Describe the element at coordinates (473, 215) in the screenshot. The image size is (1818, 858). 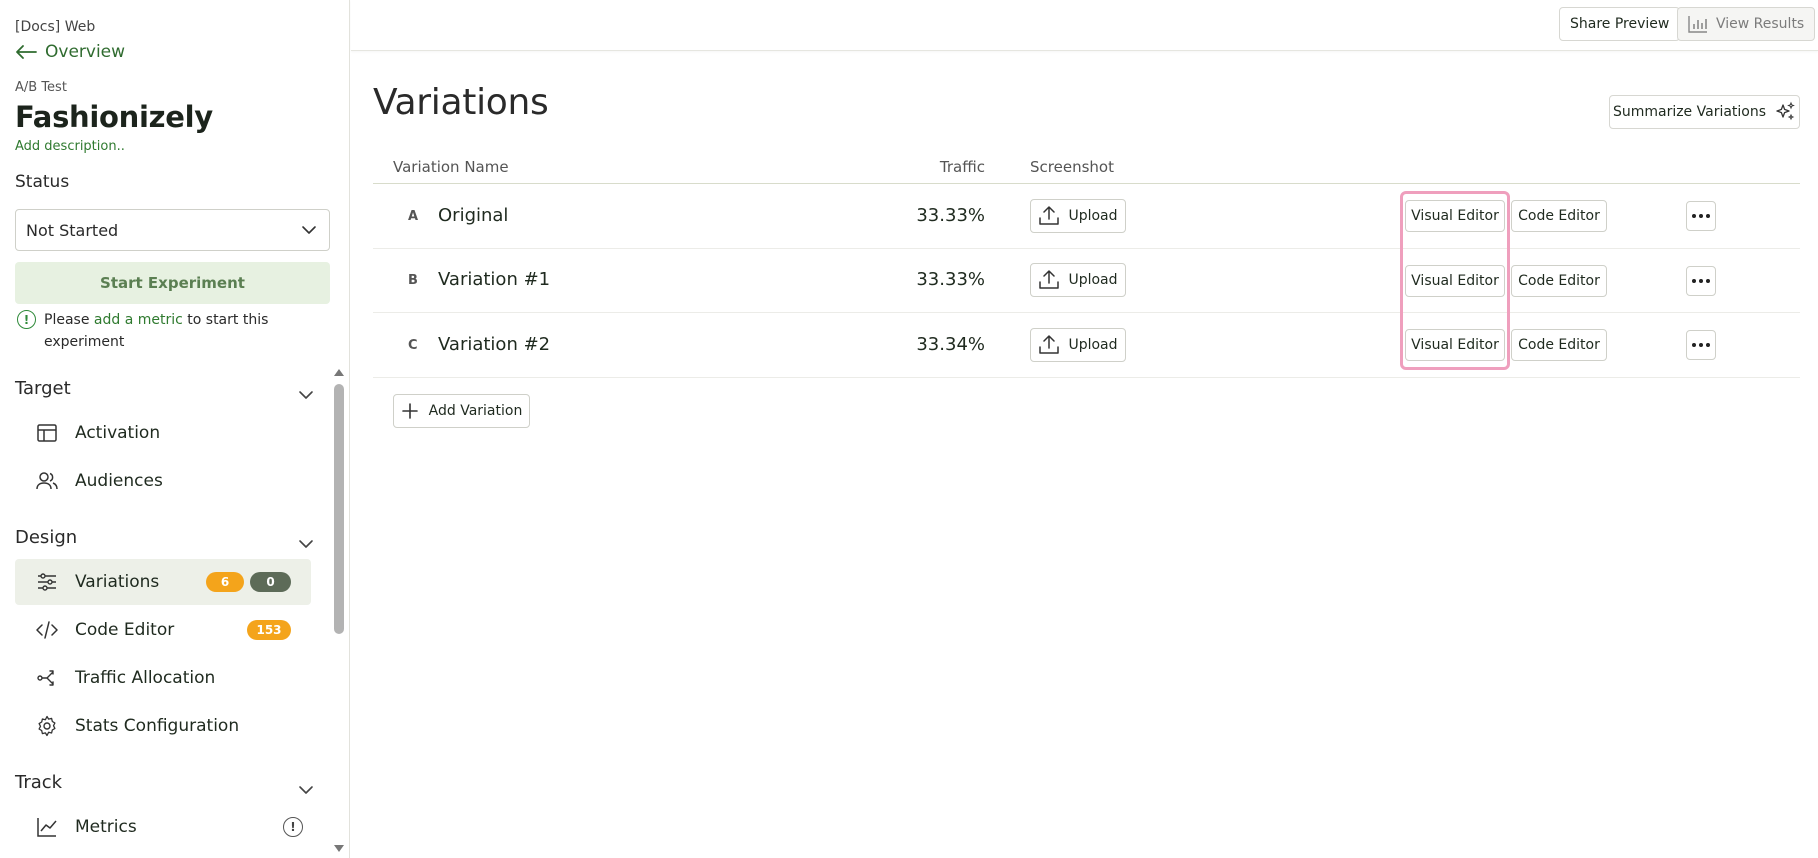
I see `variation-name: Original` at that location.